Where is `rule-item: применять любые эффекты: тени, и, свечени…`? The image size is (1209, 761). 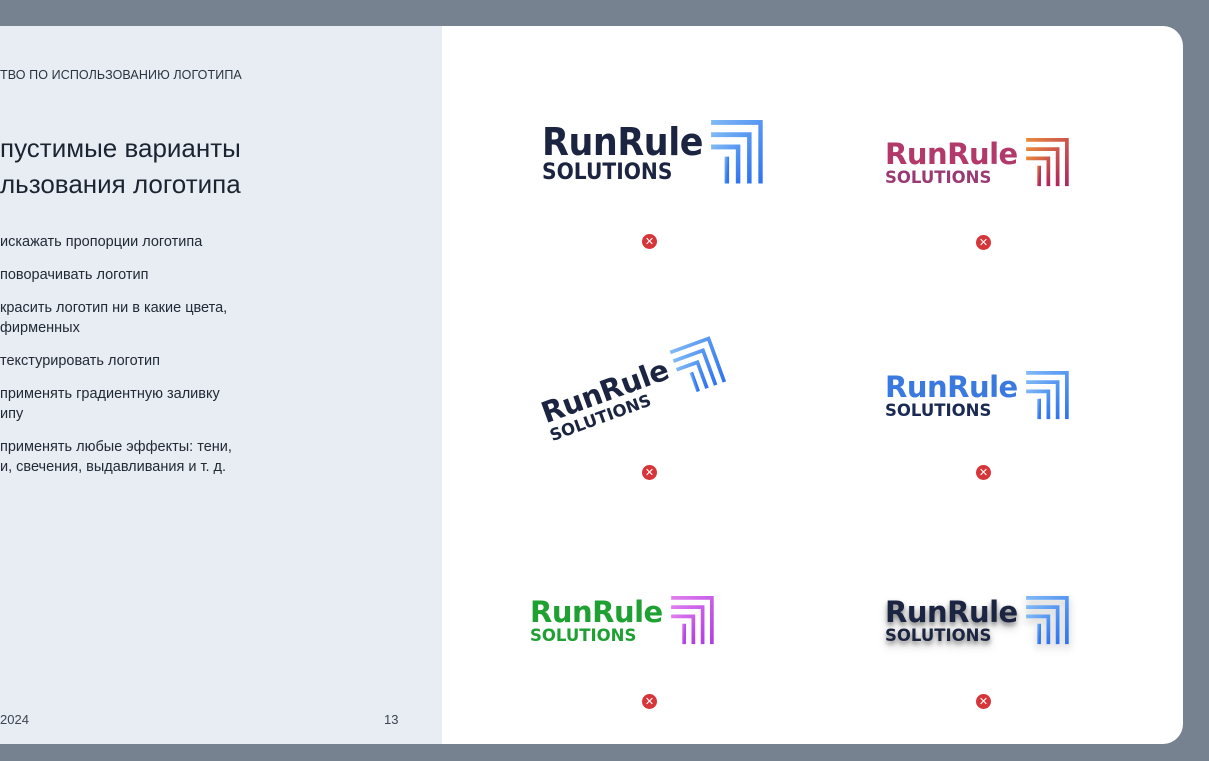
rule-item: применять любые эффекты: тени, и, свечени… is located at coordinates (116, 457).